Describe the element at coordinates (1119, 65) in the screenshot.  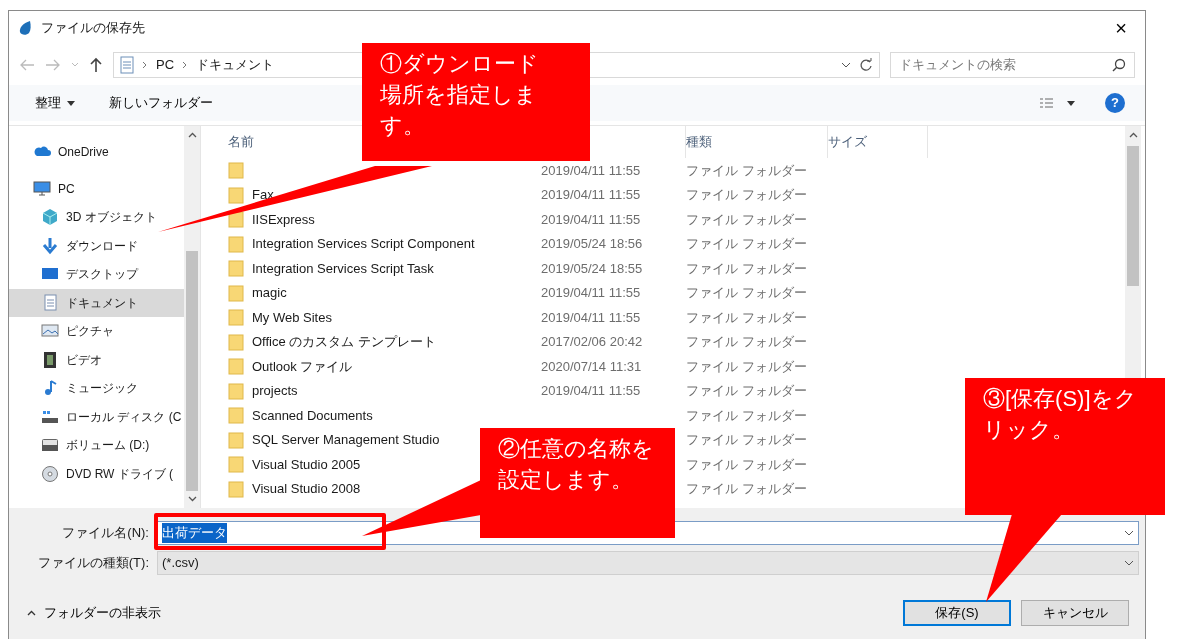
I see `search-icon` at that location.